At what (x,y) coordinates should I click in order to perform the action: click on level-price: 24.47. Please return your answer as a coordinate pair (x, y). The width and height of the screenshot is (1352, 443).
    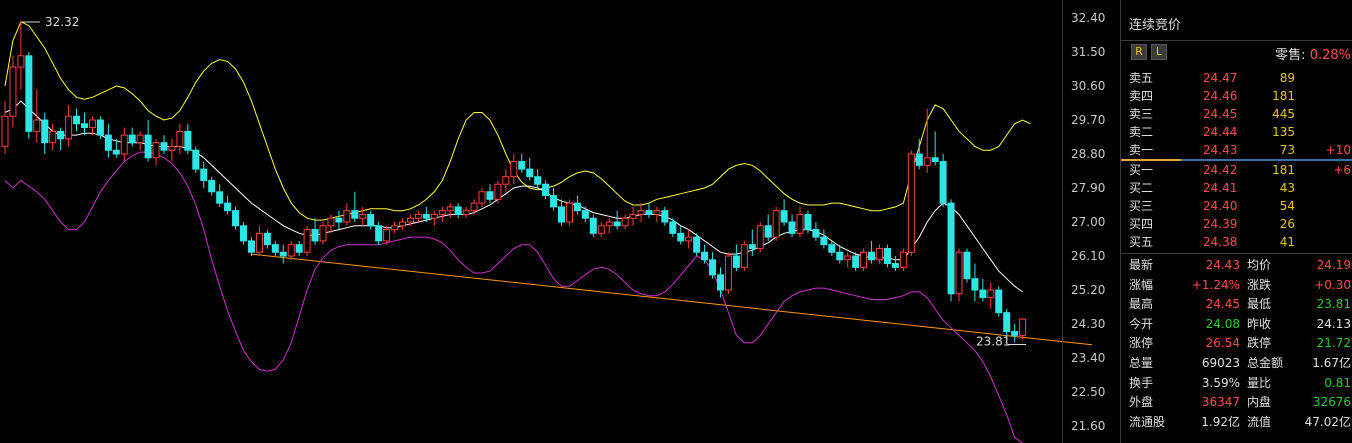
    Looking at the image, I should click on (1220, 78).